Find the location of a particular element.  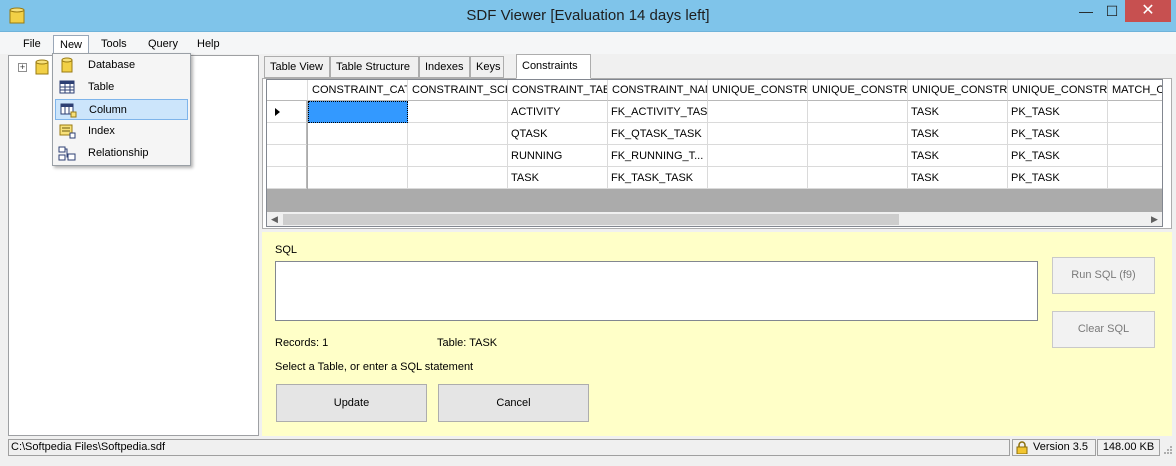

menu-file: File is located at coordinates (32, 44).